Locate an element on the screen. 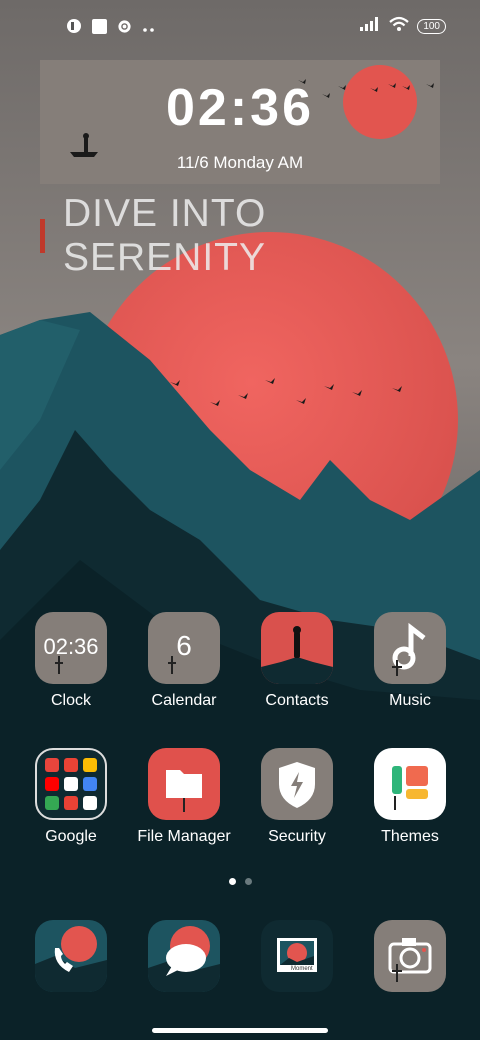 The width and height of the screenshot is (480, 1040). file-manager-app-icon is located at coordinates (184, 784).